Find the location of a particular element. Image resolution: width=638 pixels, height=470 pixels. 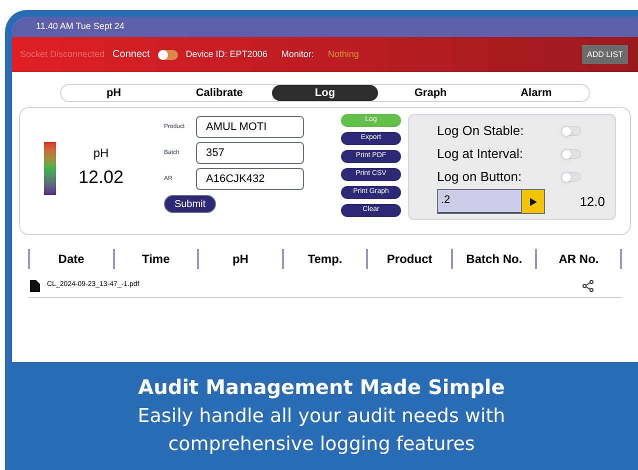

play-icon is located at coordinates (533, 202).